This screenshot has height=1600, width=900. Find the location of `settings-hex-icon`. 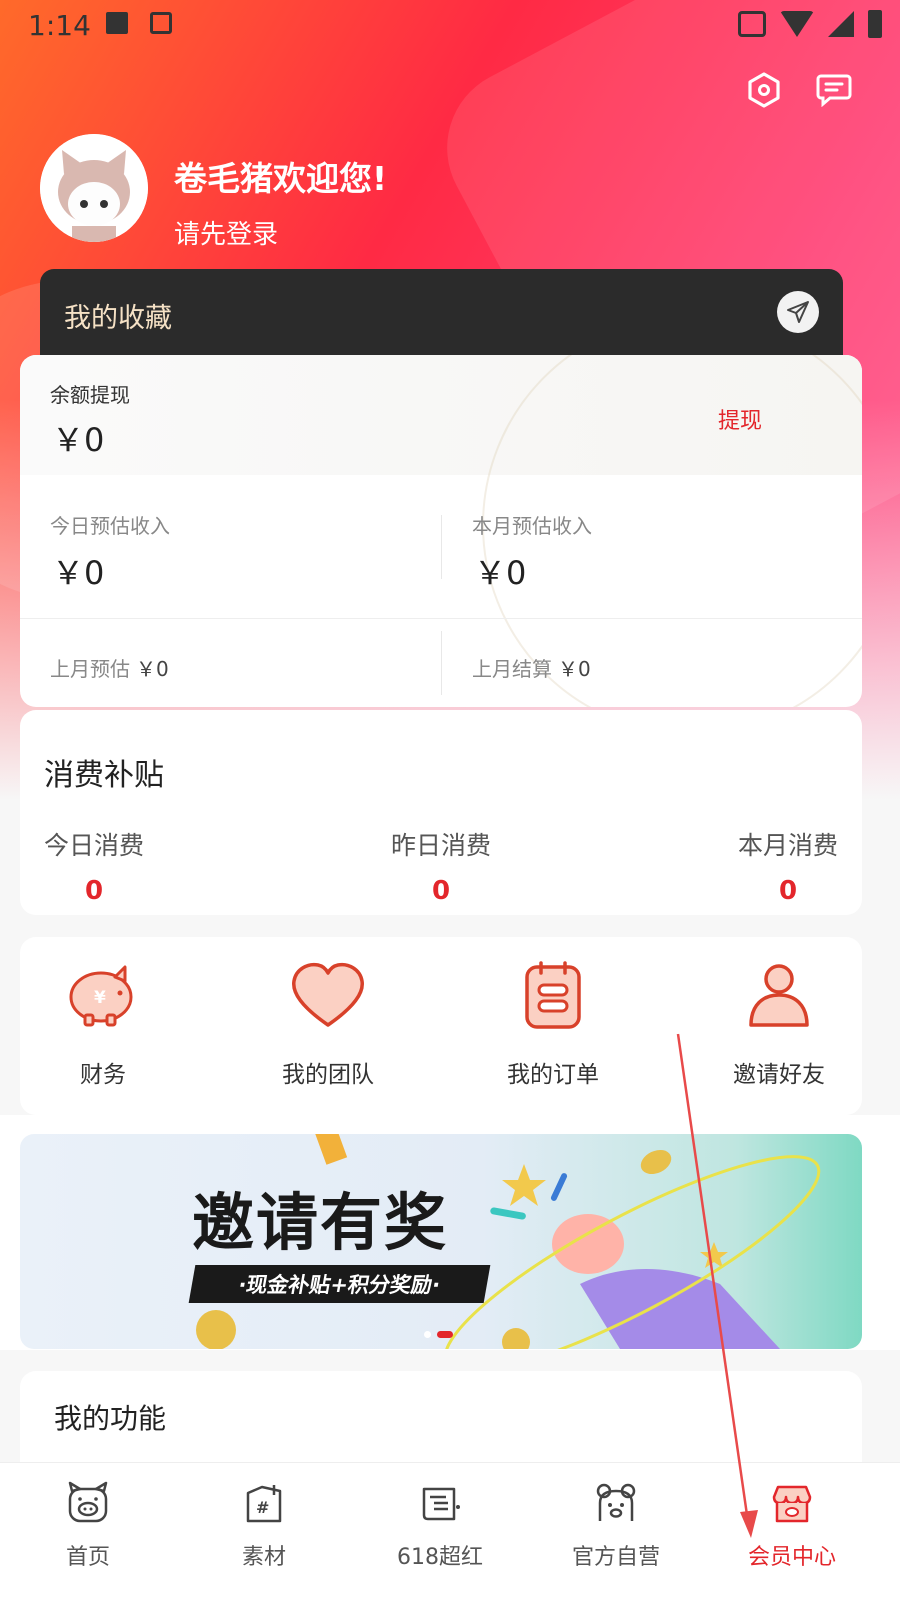

settings-hex-icon is located at coordinates (764, 90).